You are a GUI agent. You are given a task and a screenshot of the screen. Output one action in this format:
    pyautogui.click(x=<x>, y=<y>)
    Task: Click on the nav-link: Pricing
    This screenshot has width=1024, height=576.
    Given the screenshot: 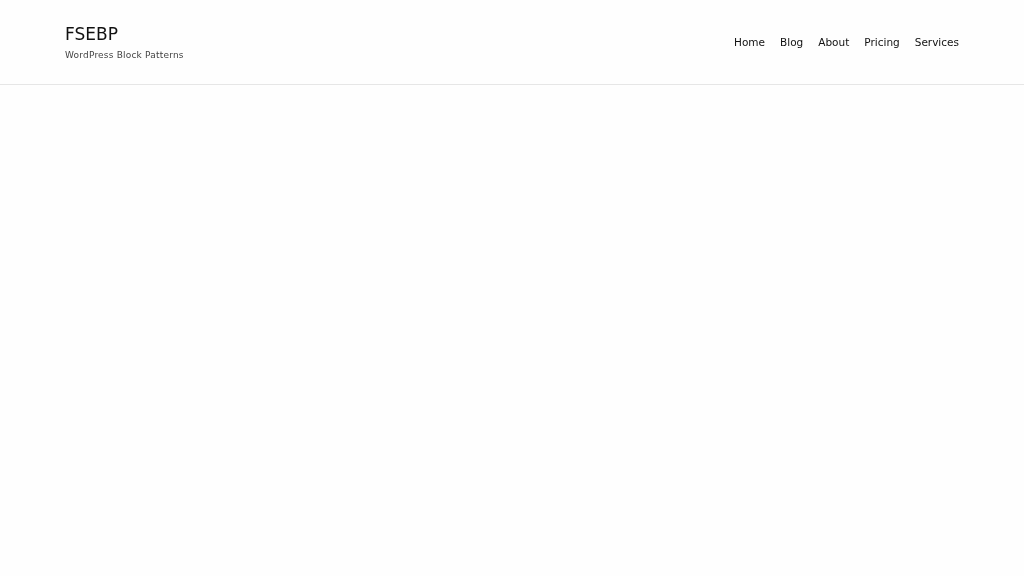 What is the action you would take?
    pyautogui.click(x=882, y=42)
    